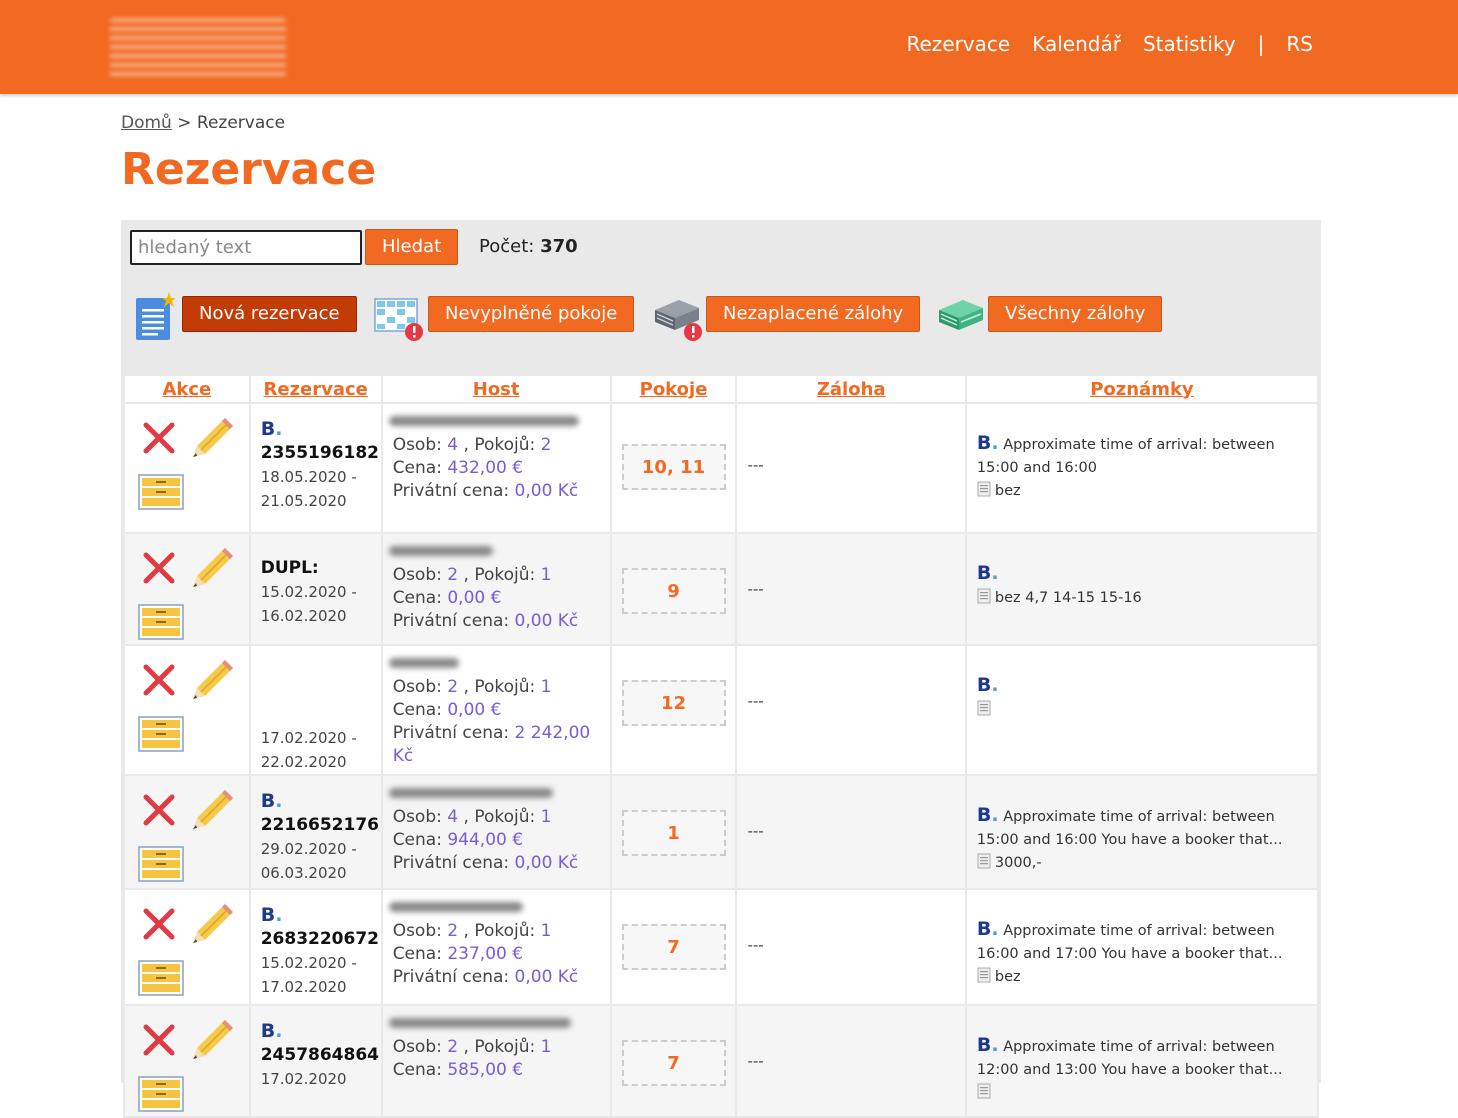  What do you see at coordinates (303, 987) in the screenshot?
I see `date-to: 17.02.2020` at bounding box center [303, 987].